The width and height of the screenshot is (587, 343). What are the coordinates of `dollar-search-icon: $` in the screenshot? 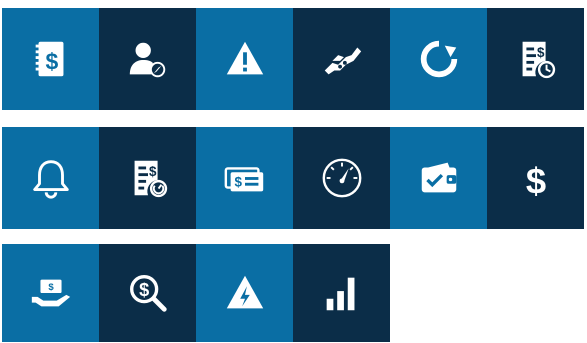 It's located at (148, 293).